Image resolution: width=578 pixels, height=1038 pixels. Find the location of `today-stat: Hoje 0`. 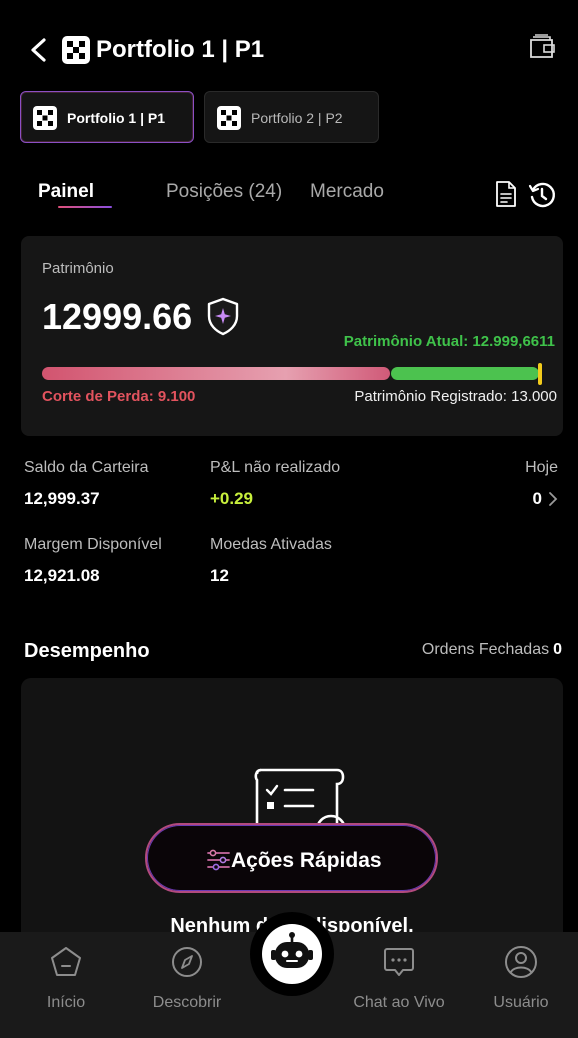

today-stat: Hoje 0 is located at coordinates (541, 484).